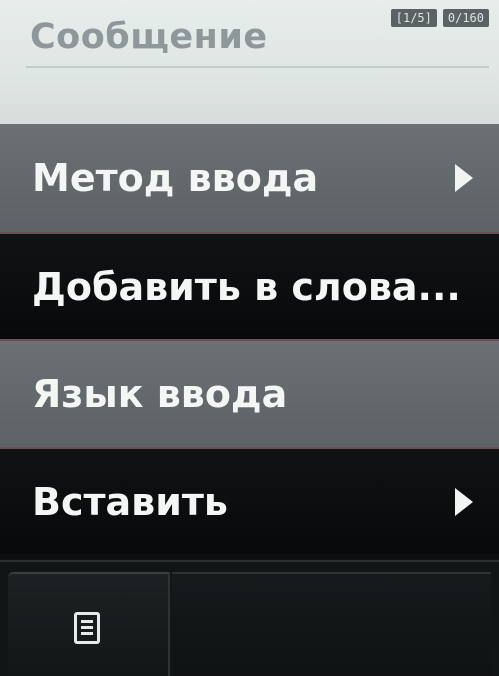 The image size is (499, 676). I want to click on menu-item-label: Вставить, so click(130, 501).